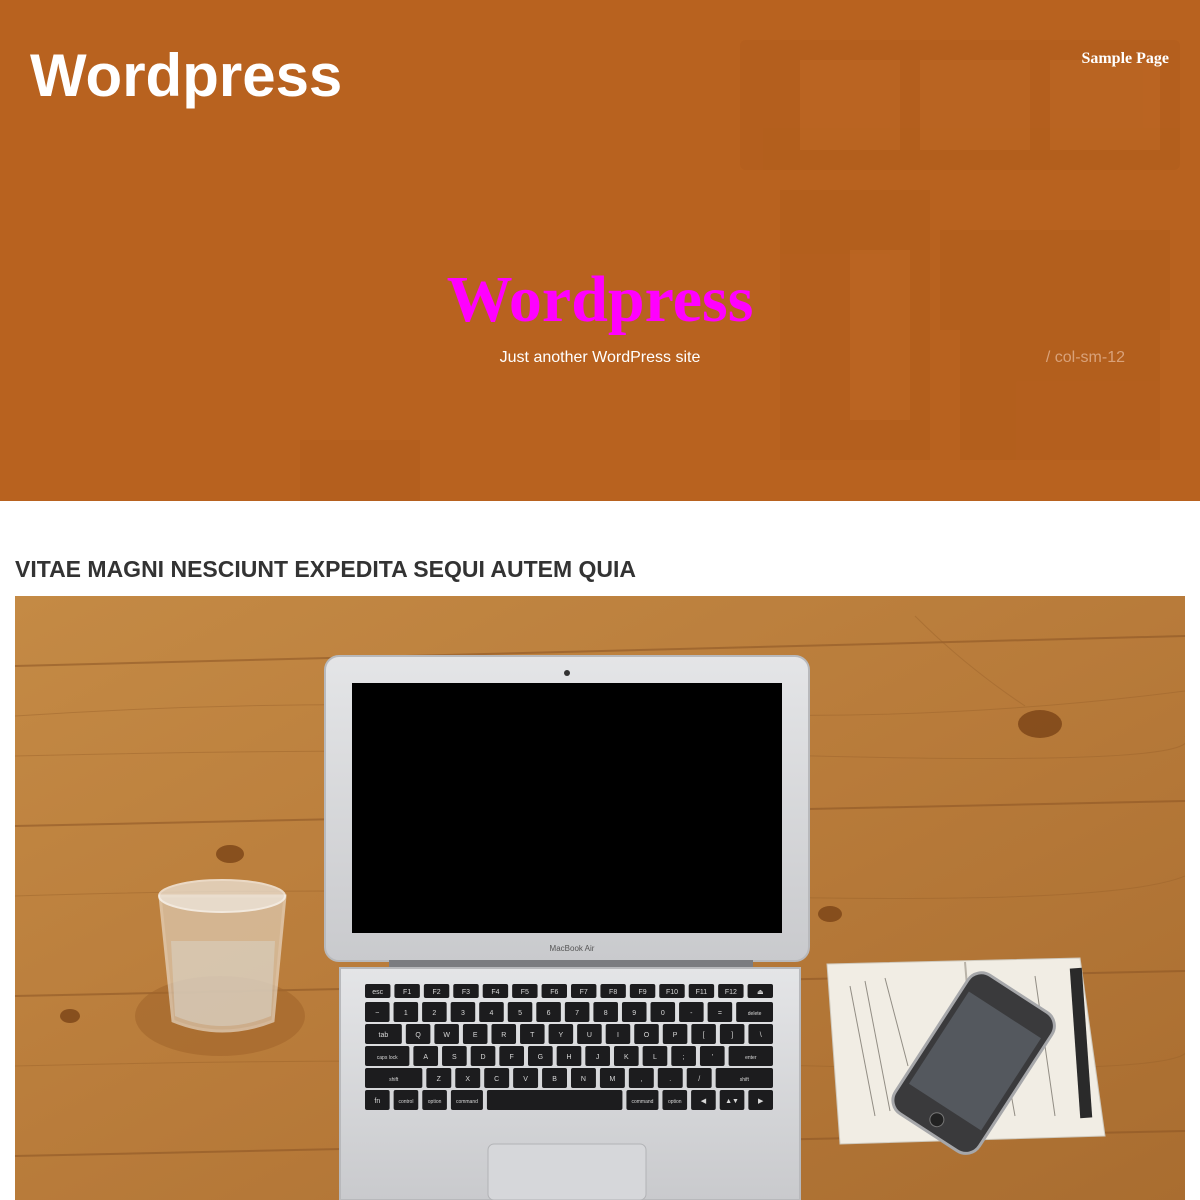 This screenshot has width=1200, height=1200. I want to click on keyboard-key-label: control, so click(405, 1102).